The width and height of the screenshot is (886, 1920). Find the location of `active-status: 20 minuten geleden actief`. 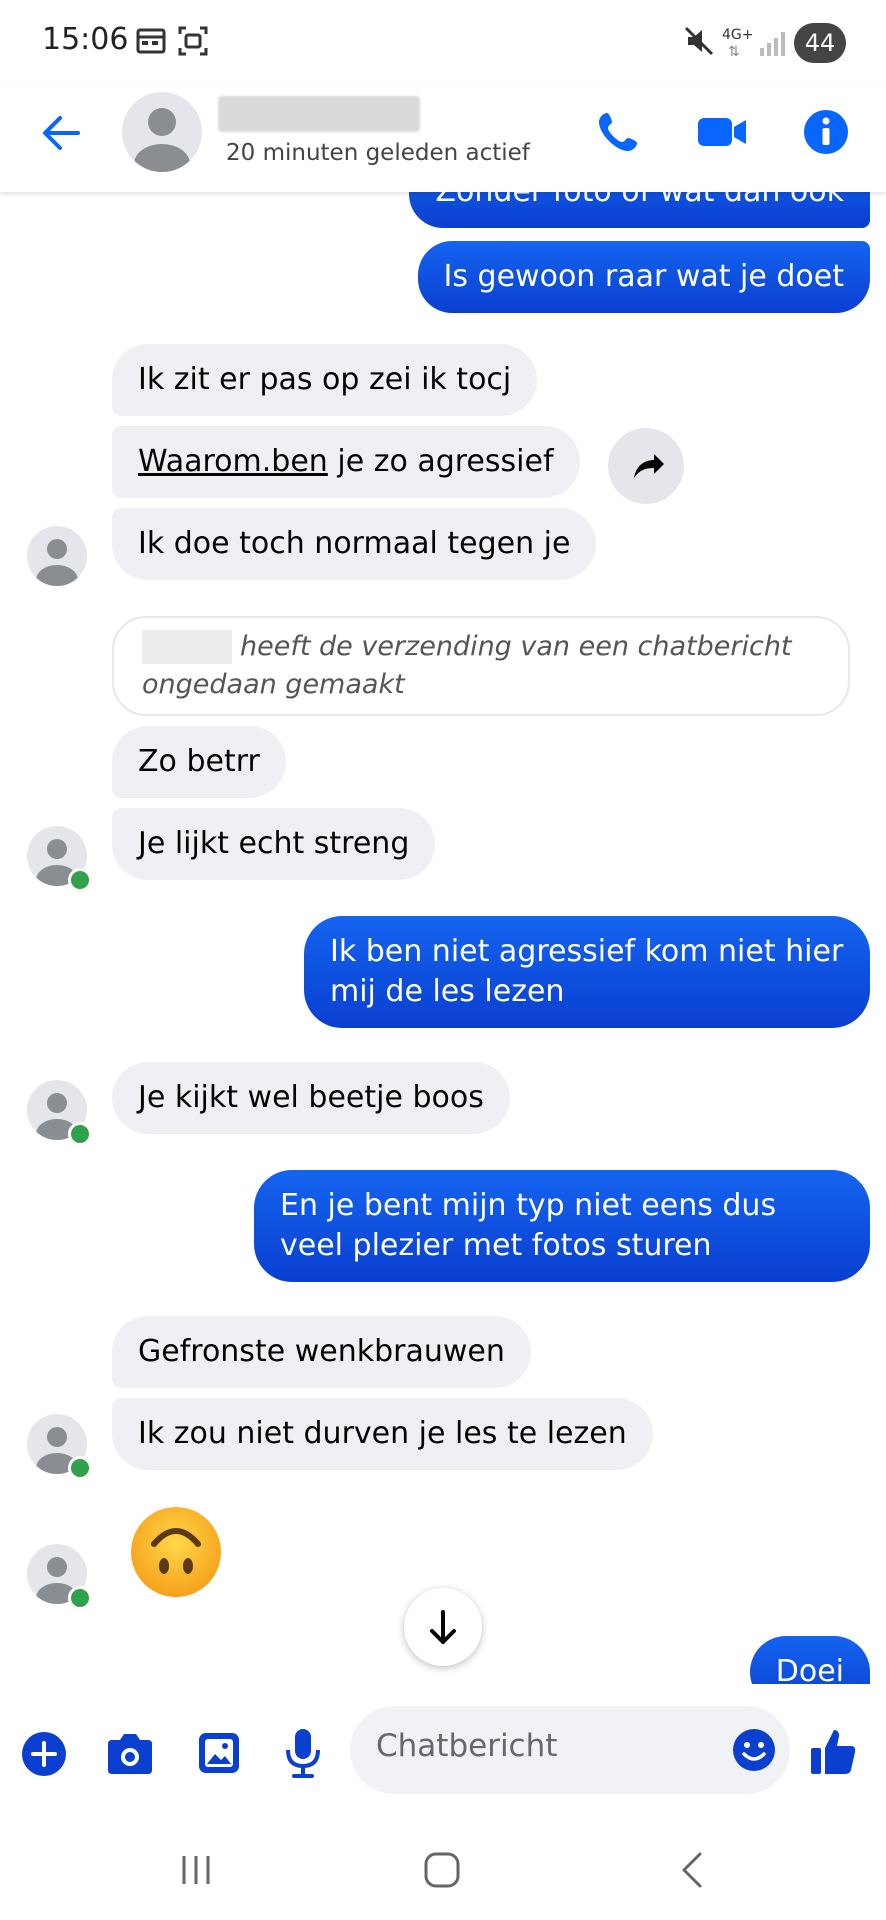

active-status: 20 minuten geleden actief is located at coordinates (378, 153).